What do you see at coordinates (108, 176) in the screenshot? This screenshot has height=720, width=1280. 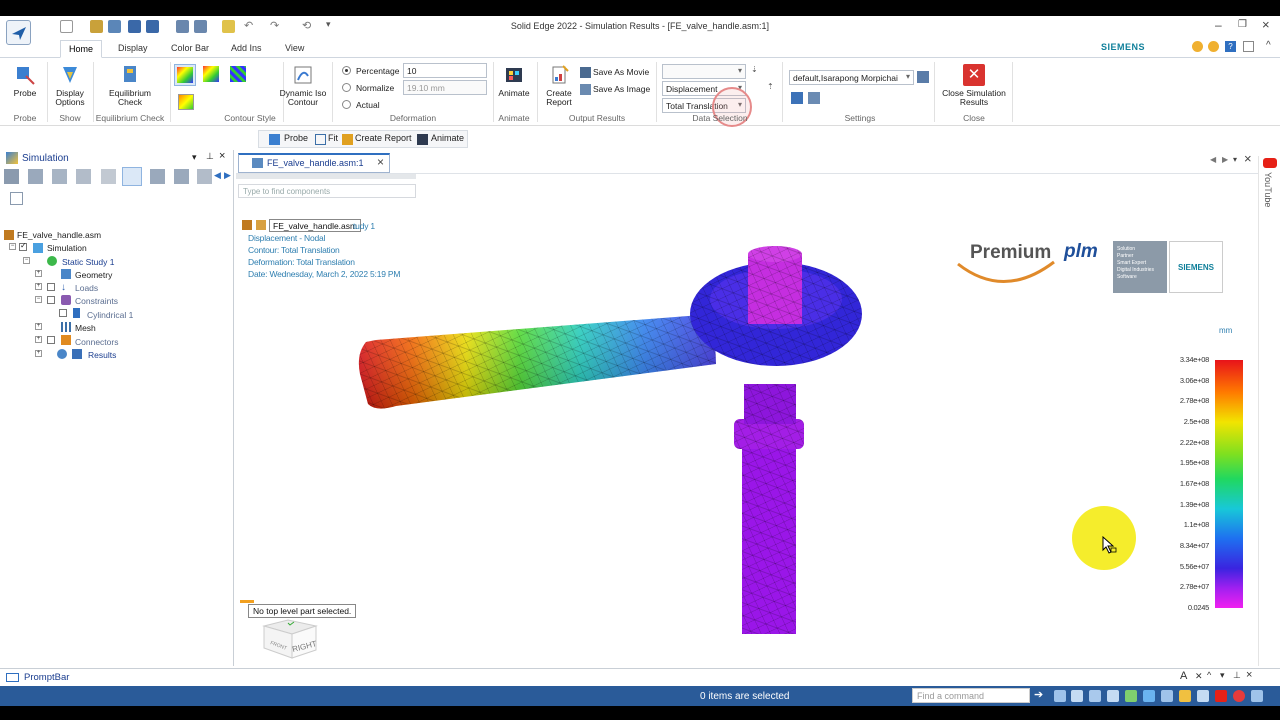 I see `tab-link-icon` at bounding box center [108, 176].